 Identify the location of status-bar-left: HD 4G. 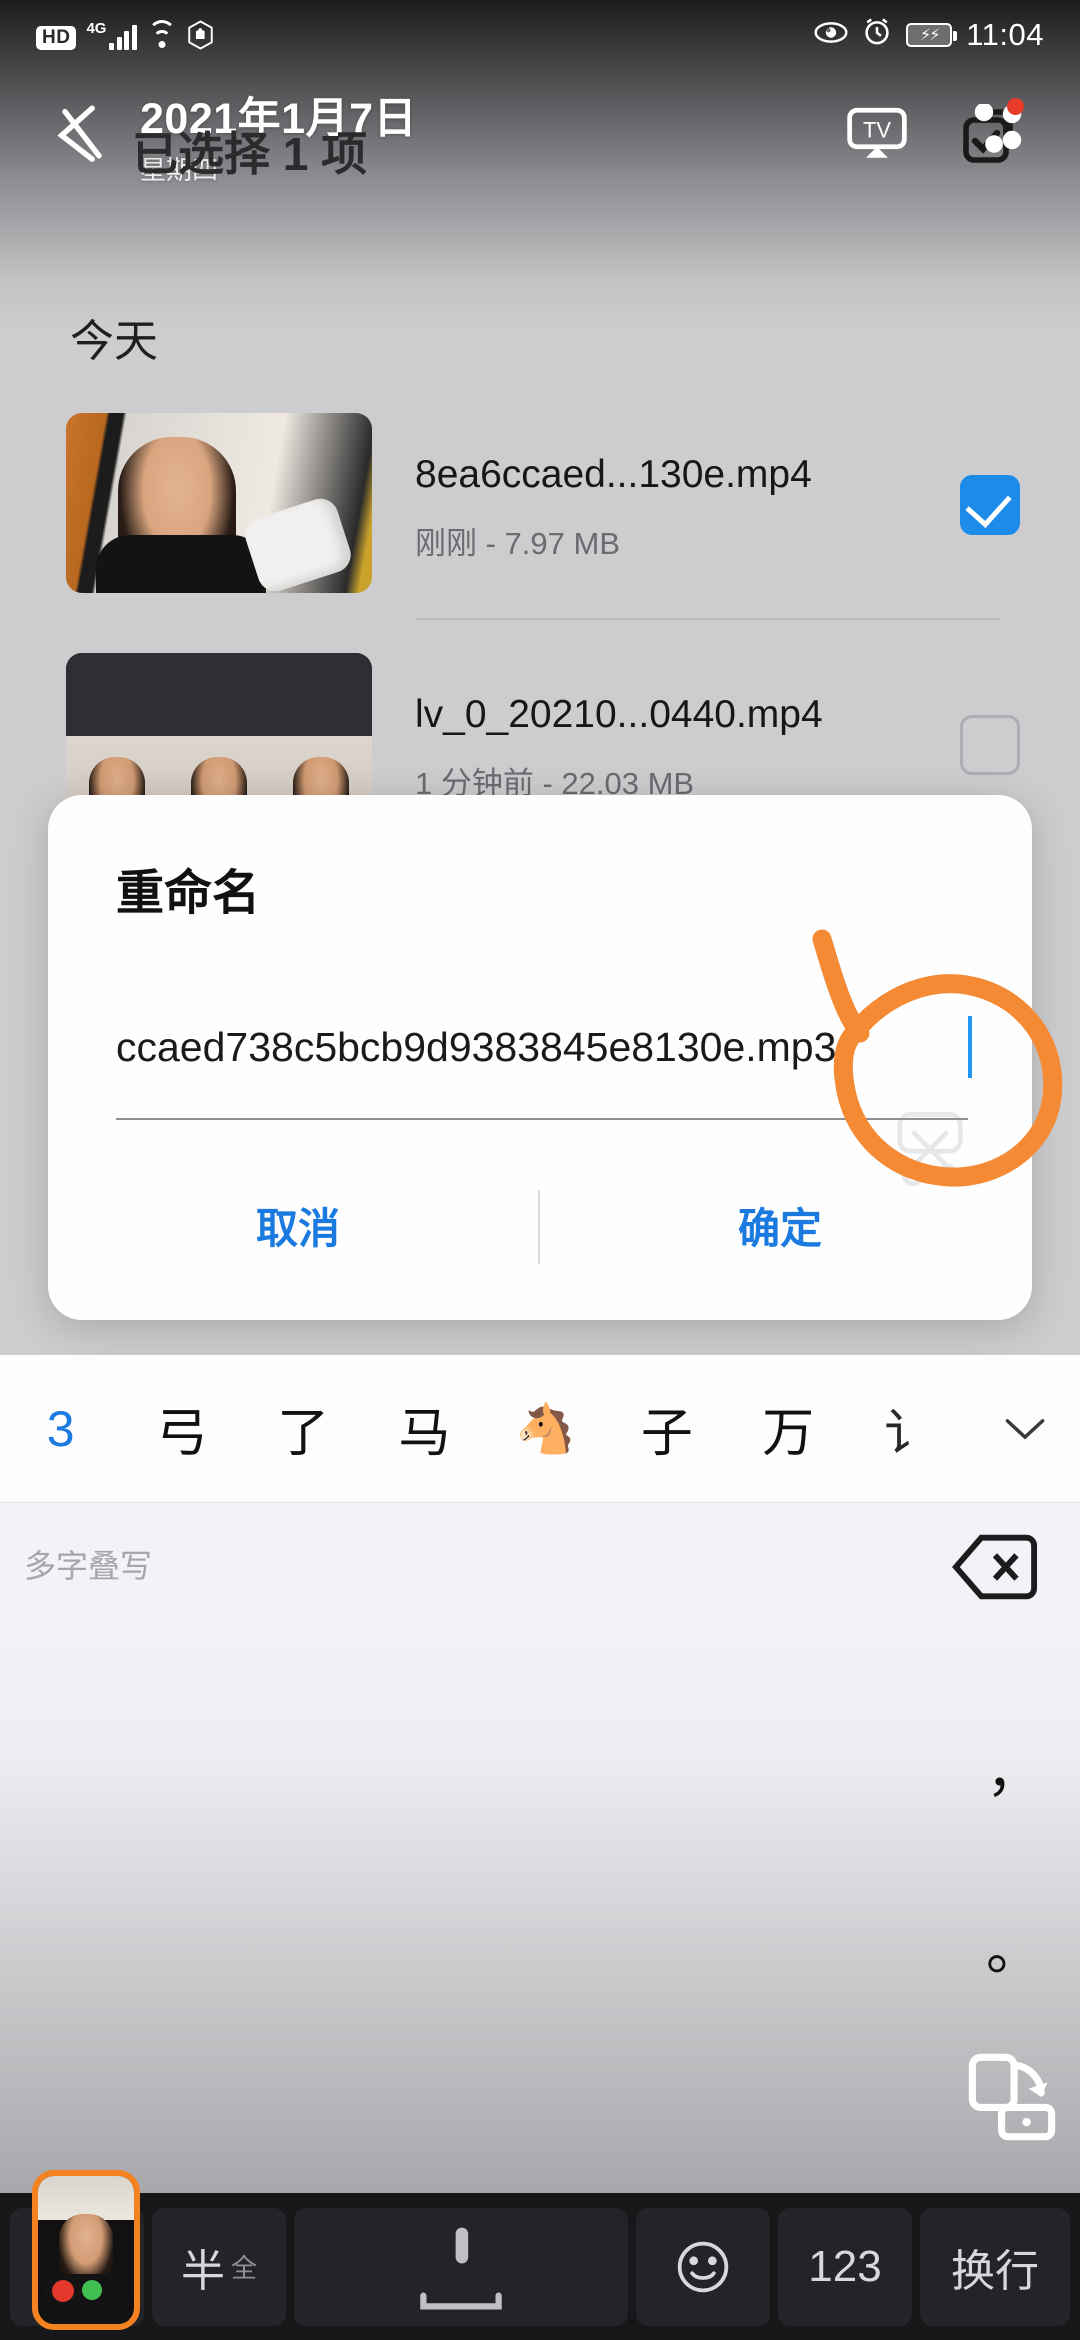
(125, 35).